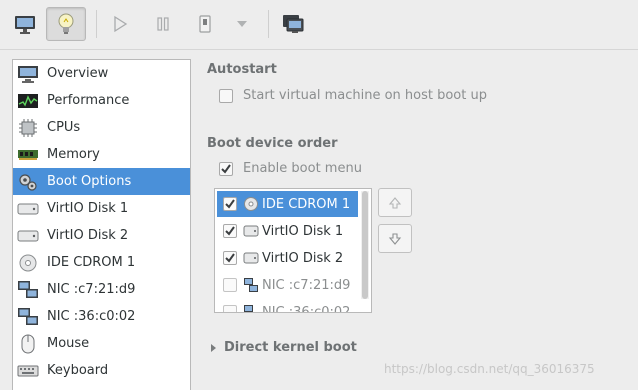  What do you see at coordinates (303, 258) in the screenshot?
I see `boot-device-label: VirtIO Disk 2` at bounding box center [303, 258].